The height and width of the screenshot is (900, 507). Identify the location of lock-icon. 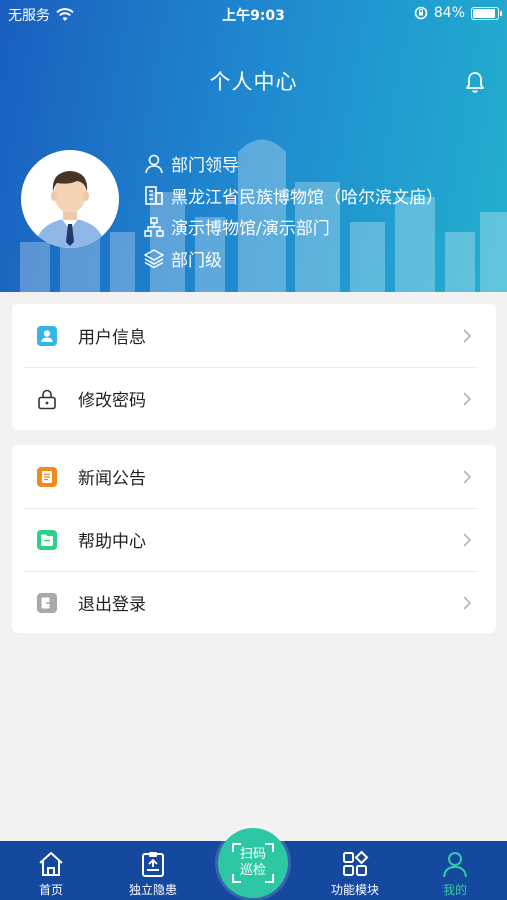
(47, 399).